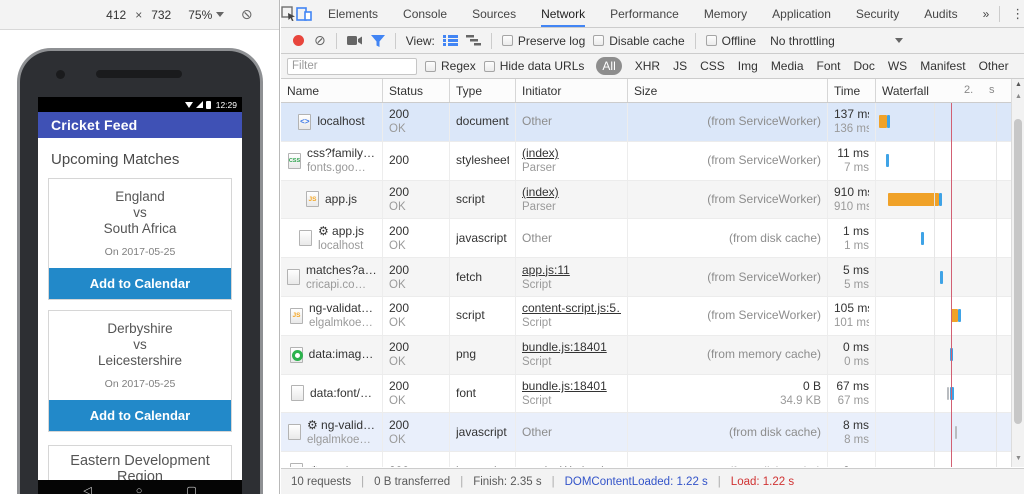 Image resolution: width=1024 pixels, height=494 pixels. What do you see at coordinates (483, 90) in the screenshot?
I see `column-header-type: Type` at bounding box center [483, 90].